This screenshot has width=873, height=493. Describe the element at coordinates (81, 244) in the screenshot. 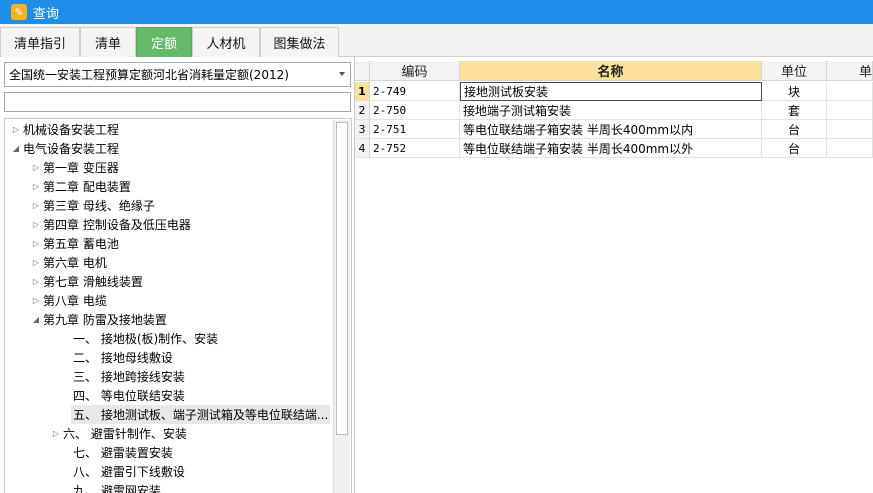

I see `tree-item-label: 第五章 蓄电池` at that location.